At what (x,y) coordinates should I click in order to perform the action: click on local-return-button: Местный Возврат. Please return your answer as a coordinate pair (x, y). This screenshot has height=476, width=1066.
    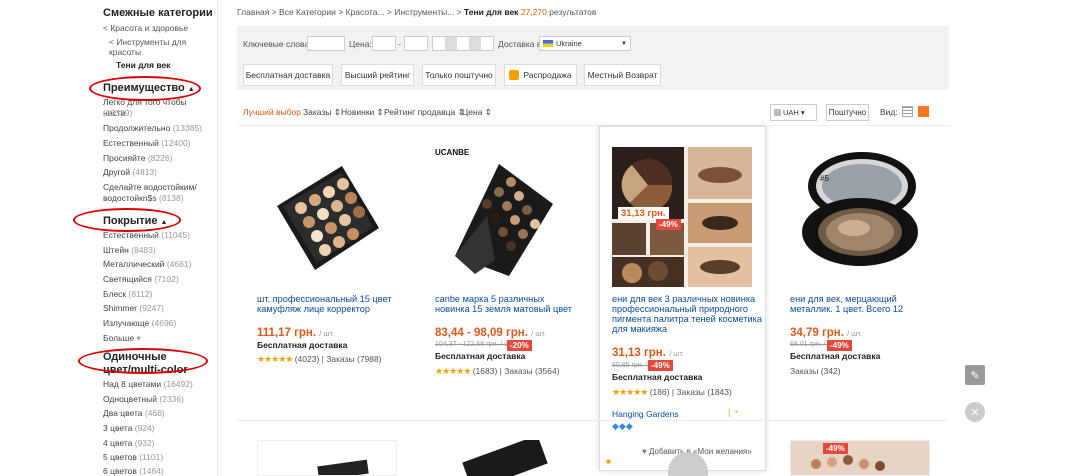
    Looking at the image, I should click on (622, 75).